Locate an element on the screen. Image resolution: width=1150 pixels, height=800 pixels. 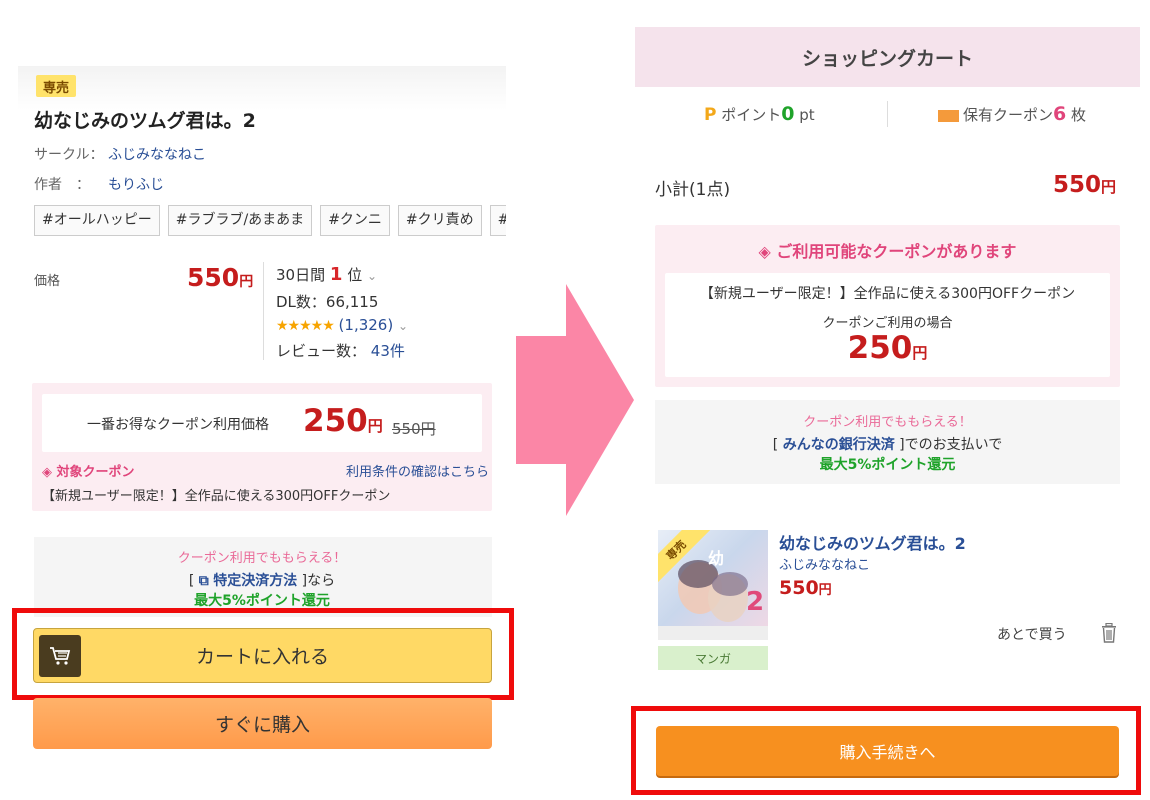
points-unit: pt is located at coordinates (807, 115).